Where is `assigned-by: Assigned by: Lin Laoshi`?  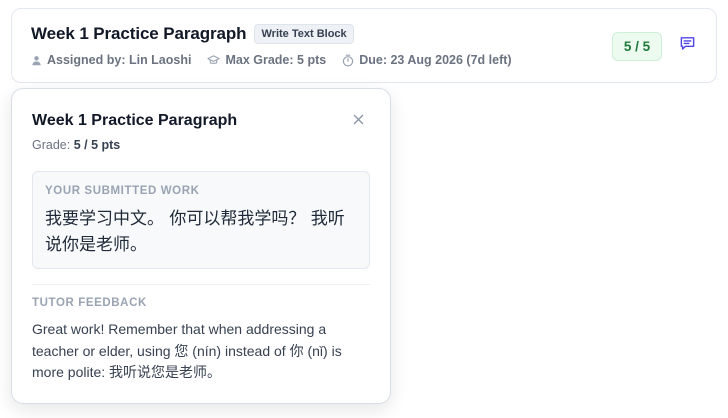
assigned-by: Assigned by: Lin Laoshi is located at coordinates (111, 60).